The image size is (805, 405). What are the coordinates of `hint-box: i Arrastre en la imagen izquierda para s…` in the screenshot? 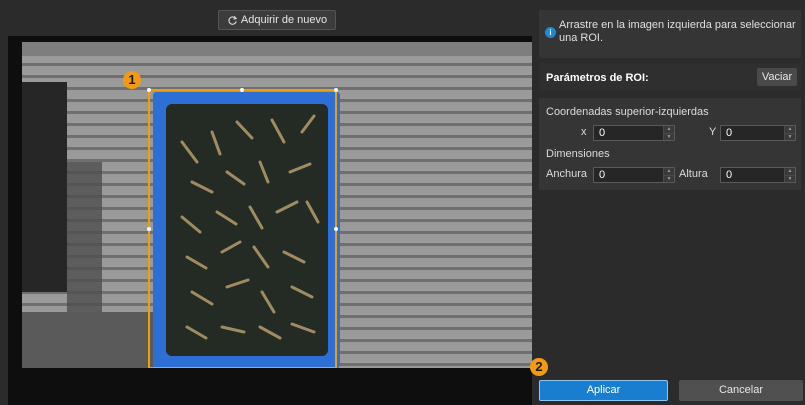 It's located at (670, 34).